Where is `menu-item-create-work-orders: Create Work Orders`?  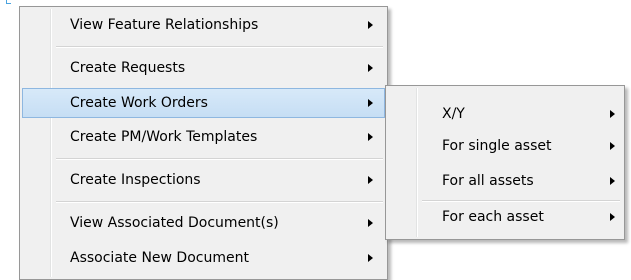 menu-item-create-work-orders: Create Work Orders is located at coordinates (203, 103).